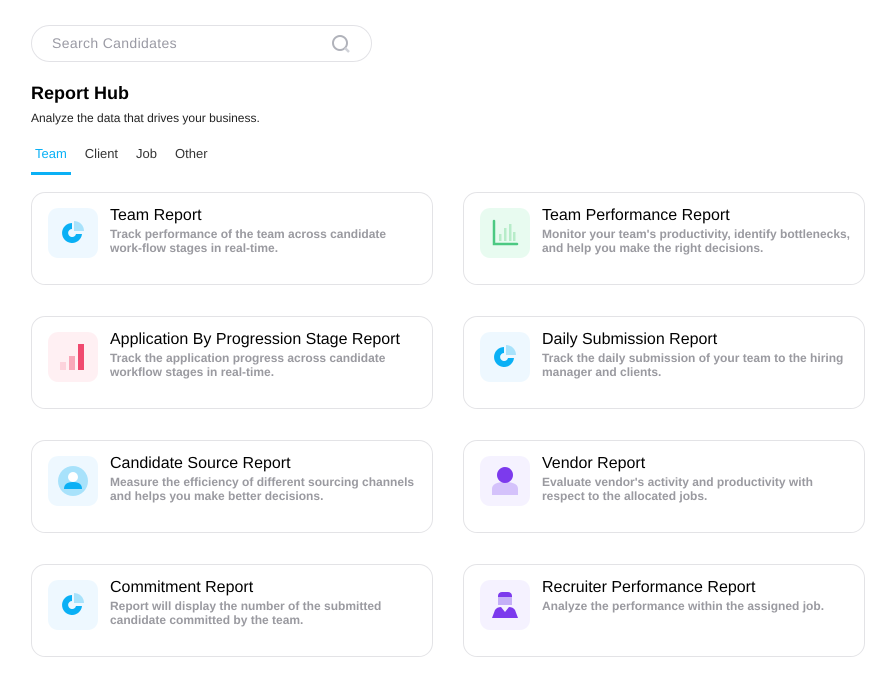 Image resolution: width=890 pixels, height=680 pixels. I want to click on report-description: Track performance of the team across candidate work-flow stages in real-time., so click(249, 240).